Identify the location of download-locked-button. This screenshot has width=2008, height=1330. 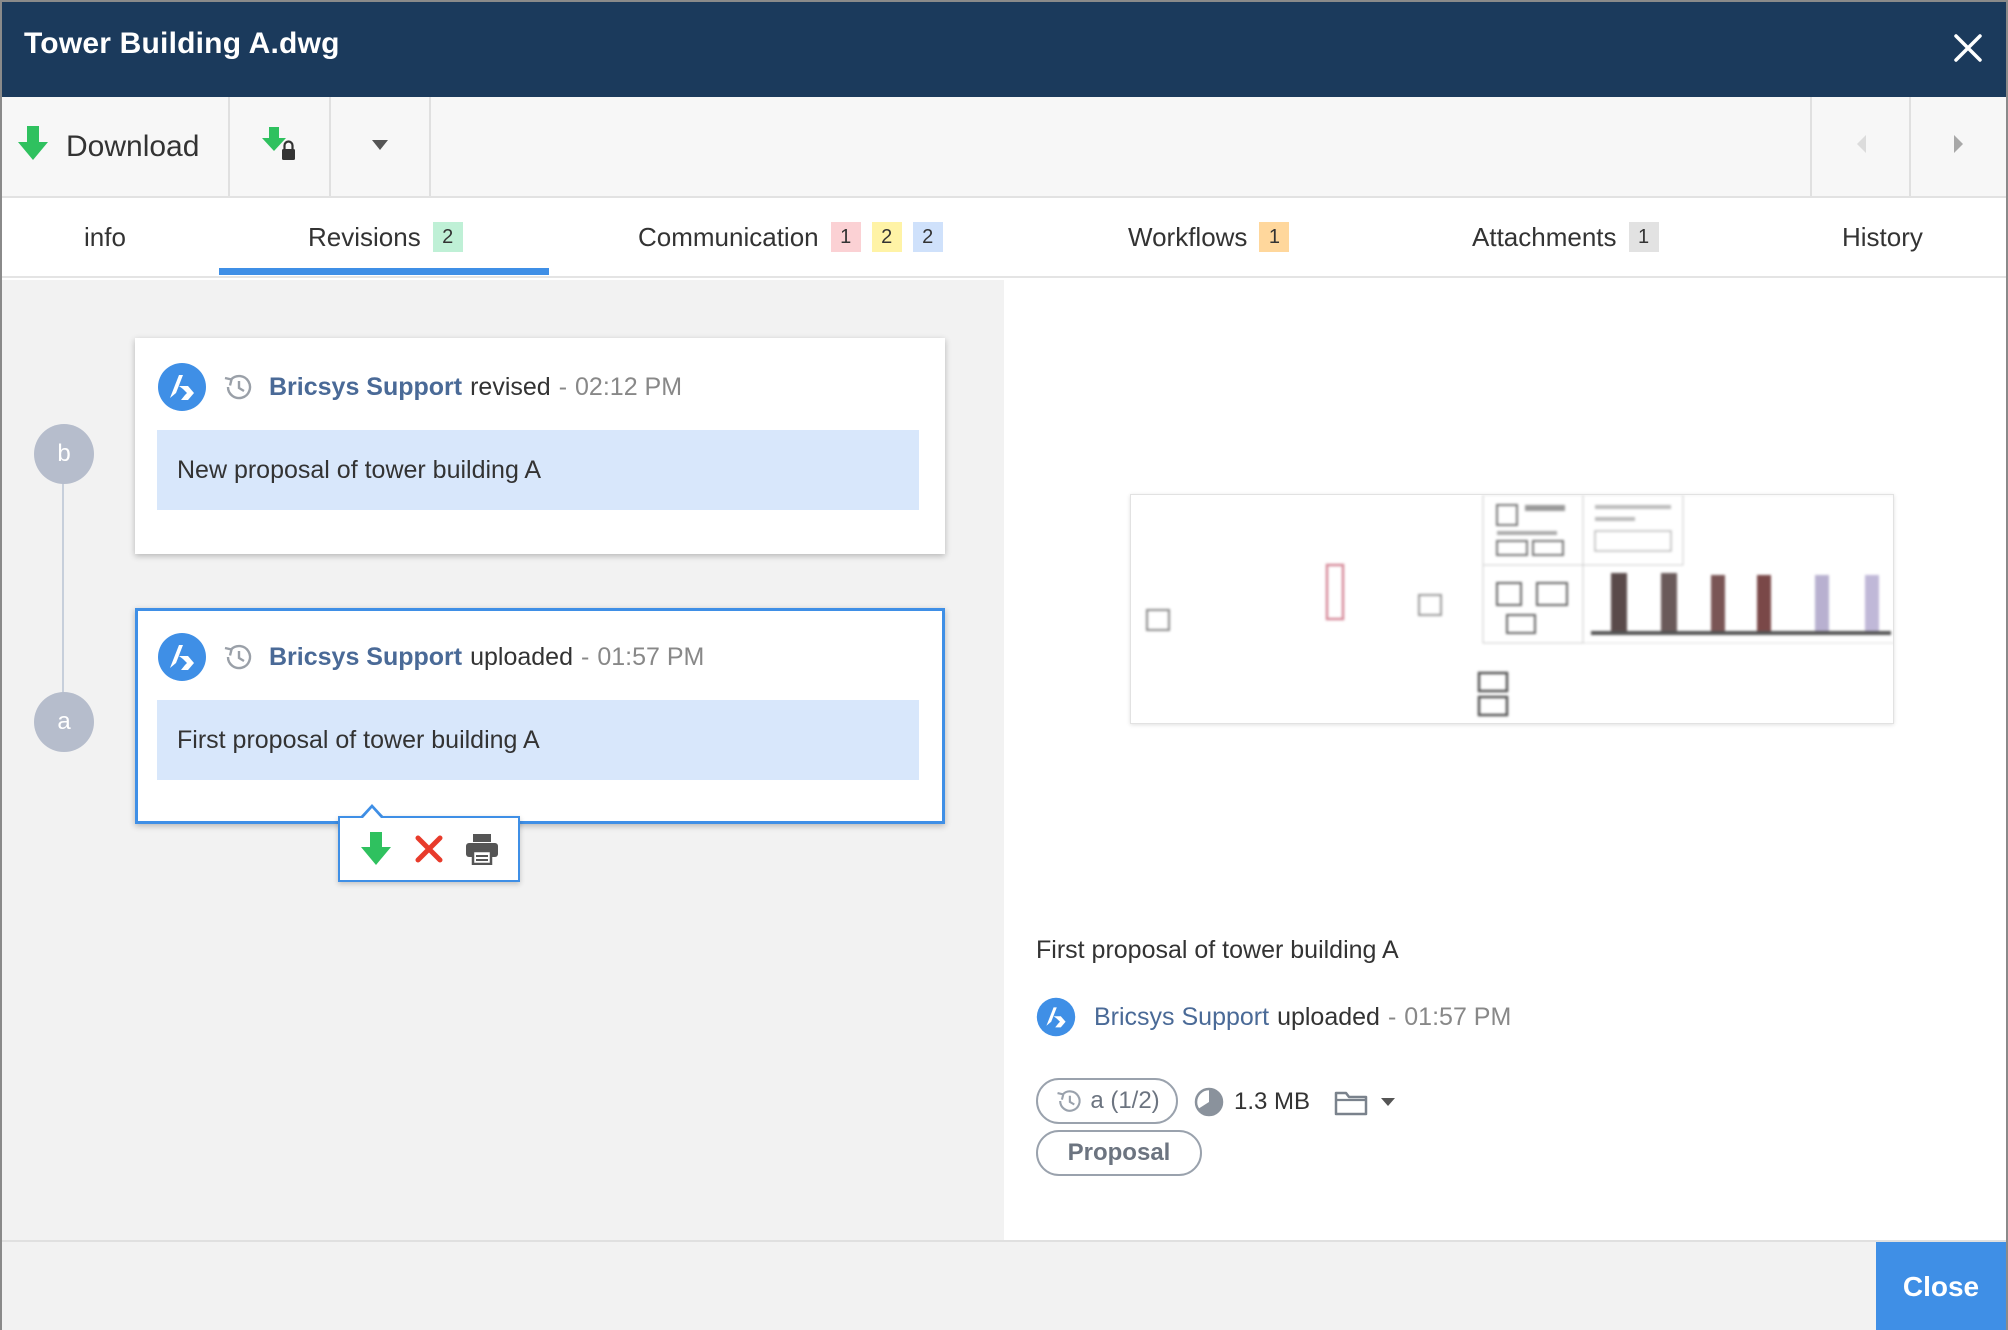
(280, 146).